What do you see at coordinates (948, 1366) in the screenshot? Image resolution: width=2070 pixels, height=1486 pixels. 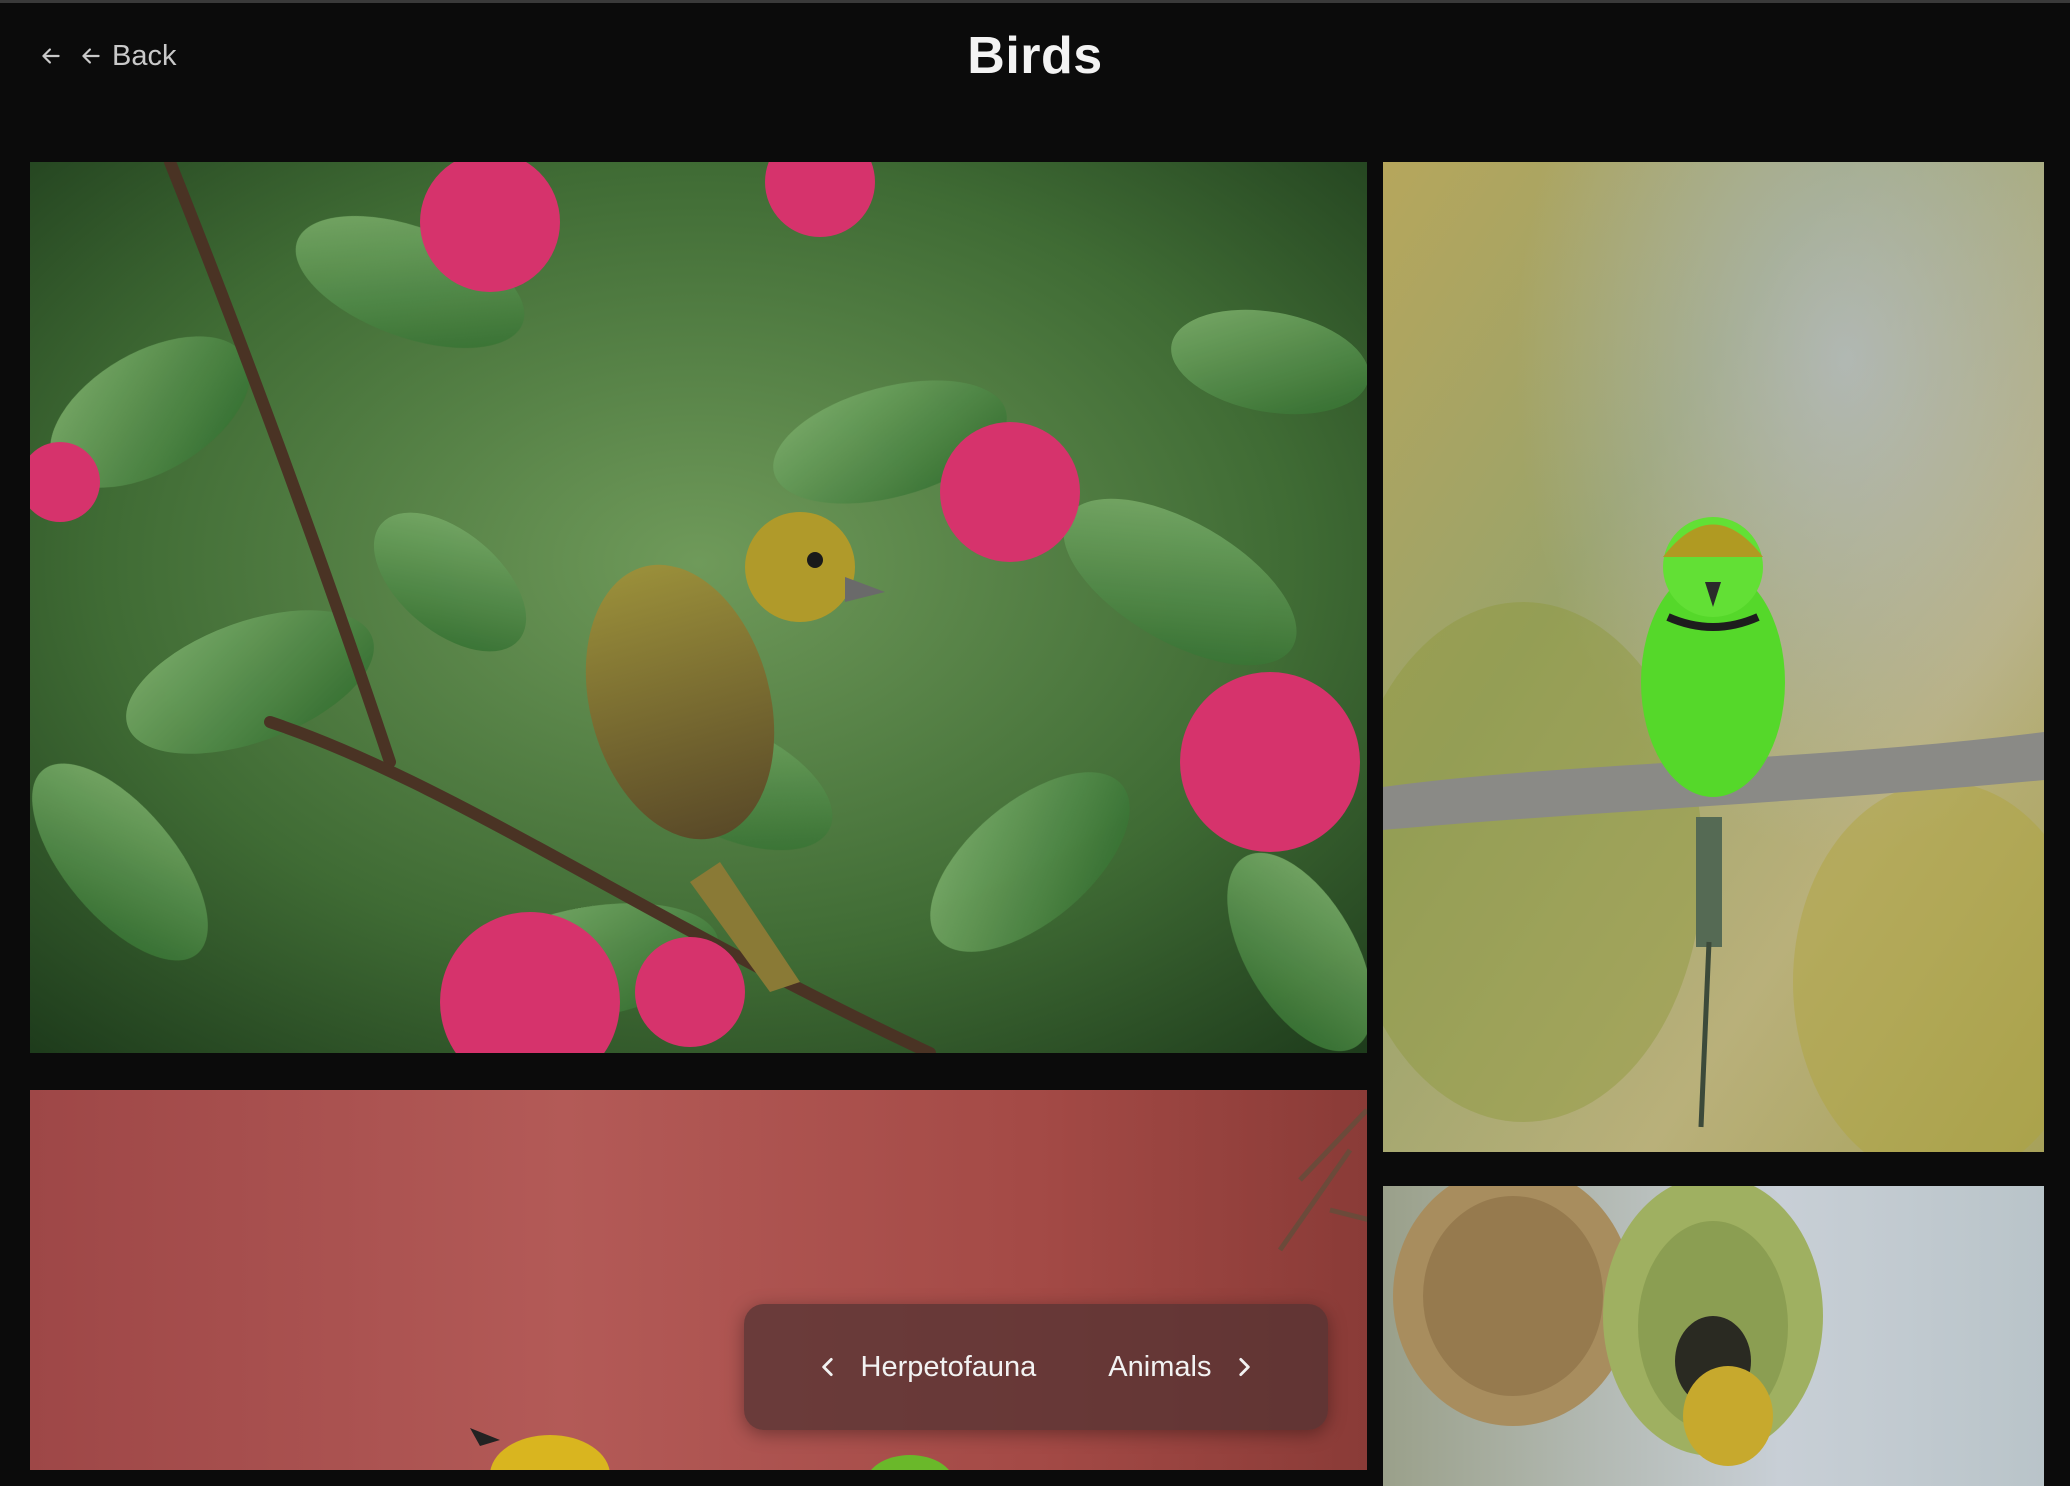 I see `prev-category-label: Herpetofauna` at bounding box center [948, 1366].